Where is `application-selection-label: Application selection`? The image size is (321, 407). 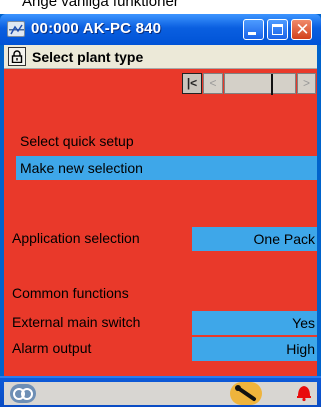 application-selection-label: Application selection is located at coordinates (76, 238).